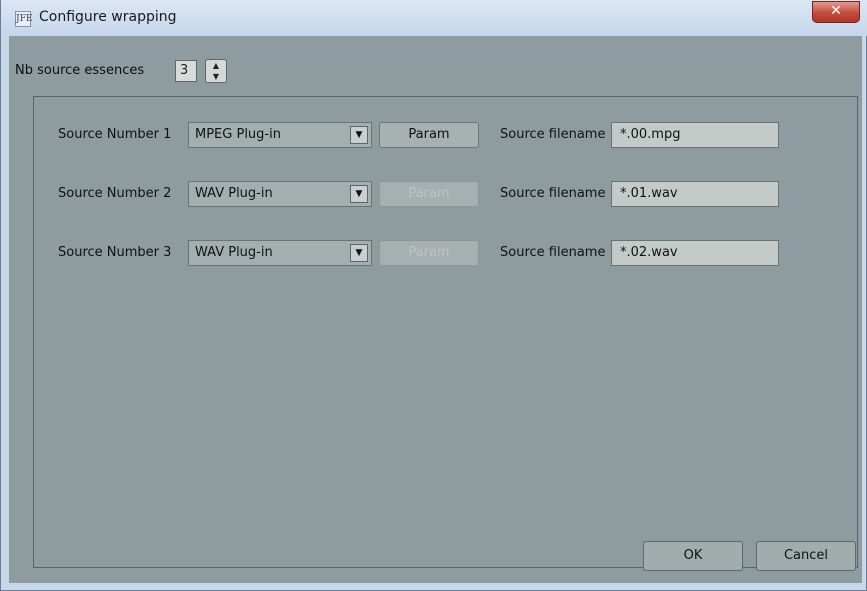 The height and width of the screenshot is (591, 867). Describe the element at coordinates (280, 194) in the screenshot. I see `source-2-plugin-select: WAV Plug-in ▼` at that location.